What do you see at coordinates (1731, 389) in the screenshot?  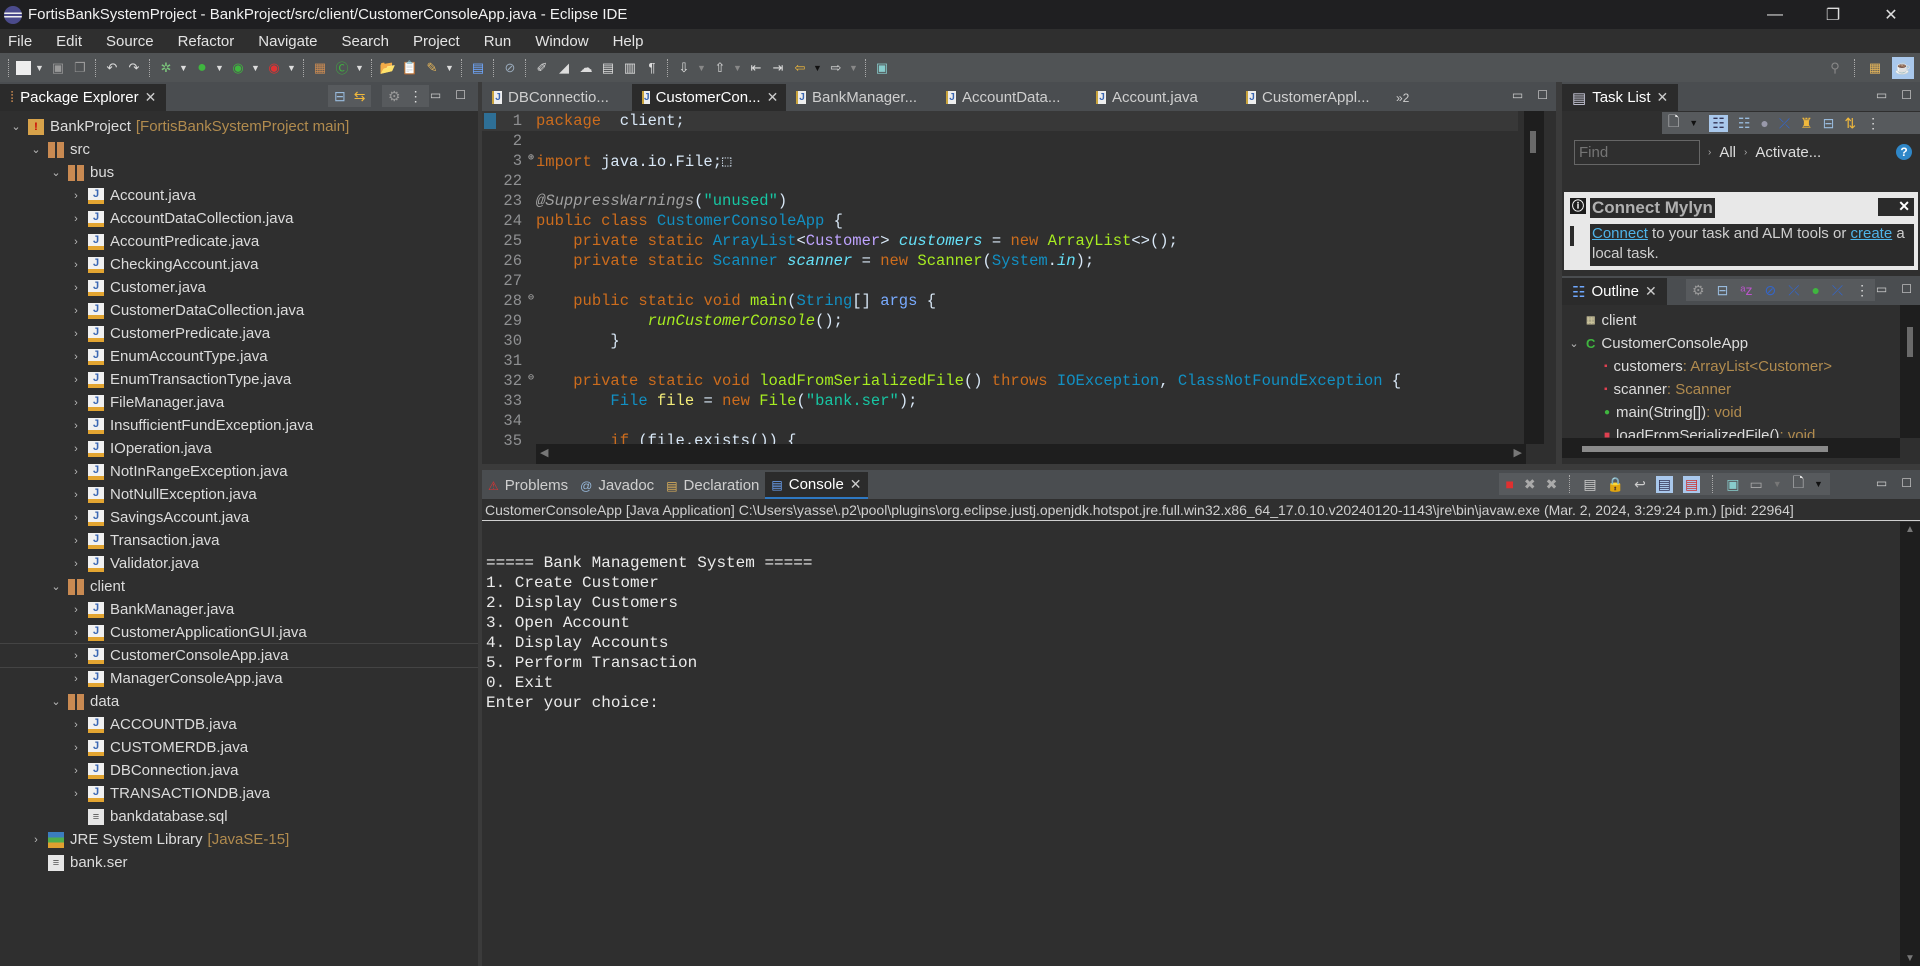 I see `outline-item: ▪ scanner : Scanner` at bounding box center [1731, 389].